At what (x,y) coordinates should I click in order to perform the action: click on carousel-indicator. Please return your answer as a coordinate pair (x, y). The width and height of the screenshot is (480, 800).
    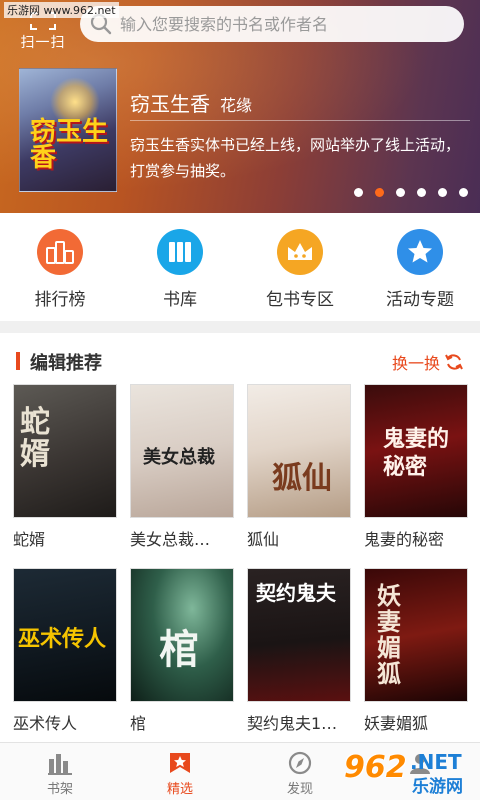
    Looking at the image, I should click on (411, 192).